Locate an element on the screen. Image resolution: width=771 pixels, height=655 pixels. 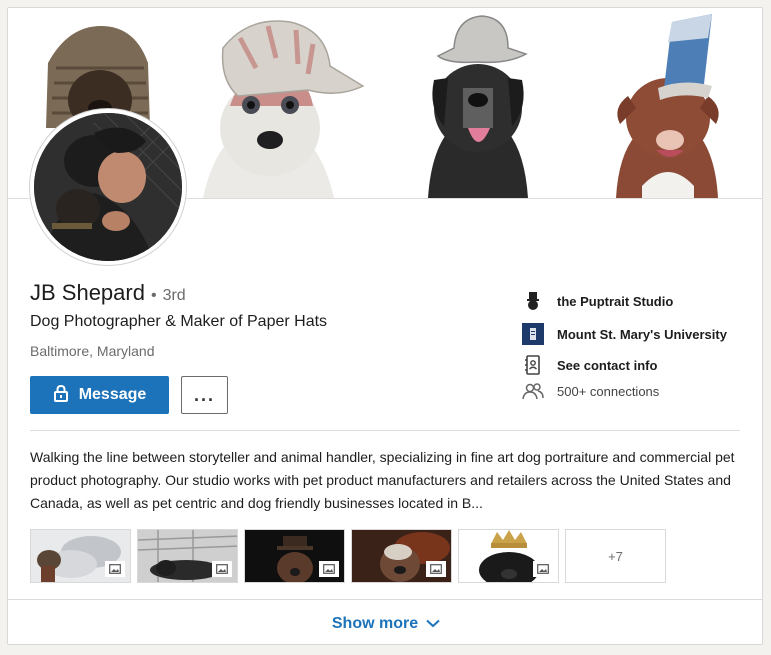
more-media-count: +7 is located at coordinates (615, 556).